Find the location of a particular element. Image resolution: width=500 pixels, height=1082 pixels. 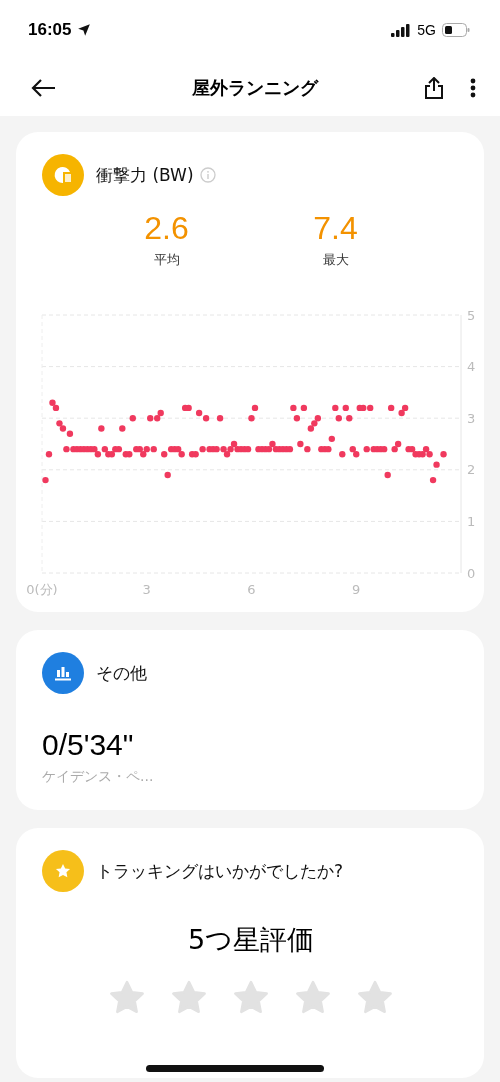

stat-label: 最大 is located at coordinates (335, 260).